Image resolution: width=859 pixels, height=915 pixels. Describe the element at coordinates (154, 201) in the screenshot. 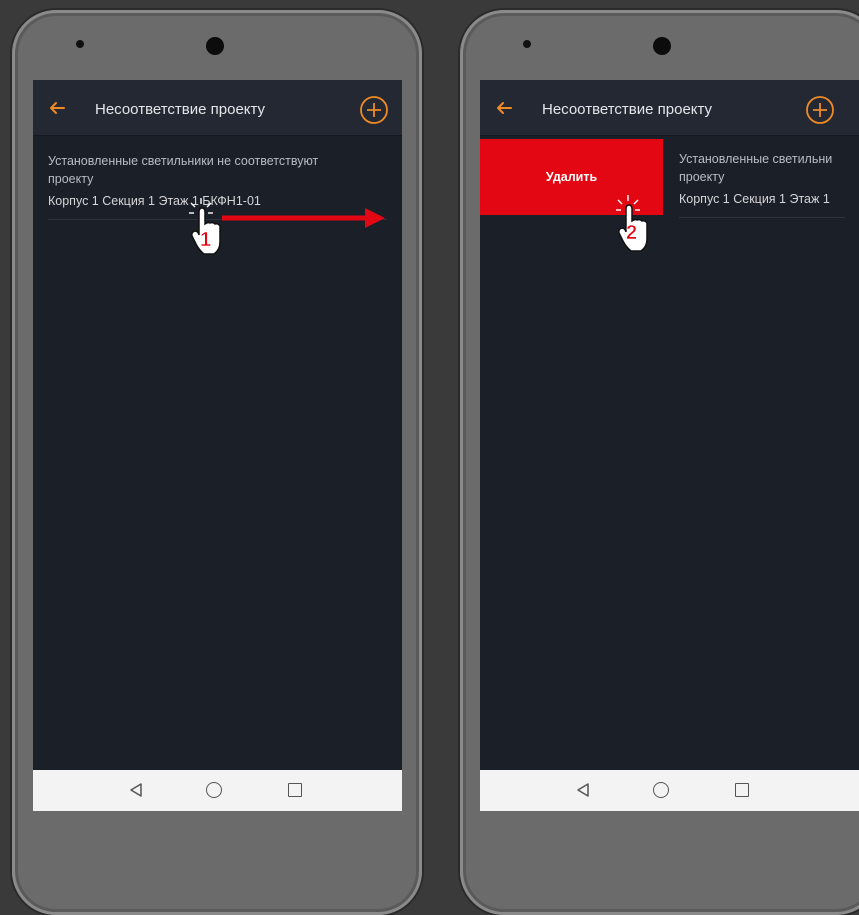

I see `item-location: Корпус 1 Секция 1 Этаж 1 БКФН1-01` at that location.